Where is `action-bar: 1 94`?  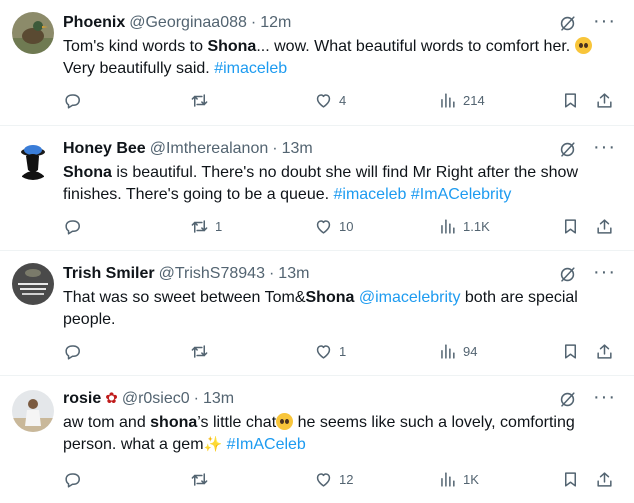 action-bar: 1 94 is located at coordinates (341, 353).